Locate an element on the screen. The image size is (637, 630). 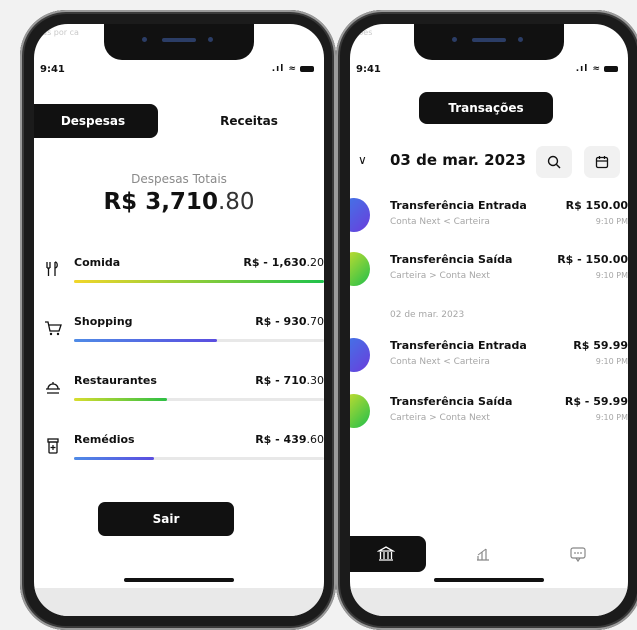
category-amount: R$ - 710.30 is located at coordinates (289, 380).